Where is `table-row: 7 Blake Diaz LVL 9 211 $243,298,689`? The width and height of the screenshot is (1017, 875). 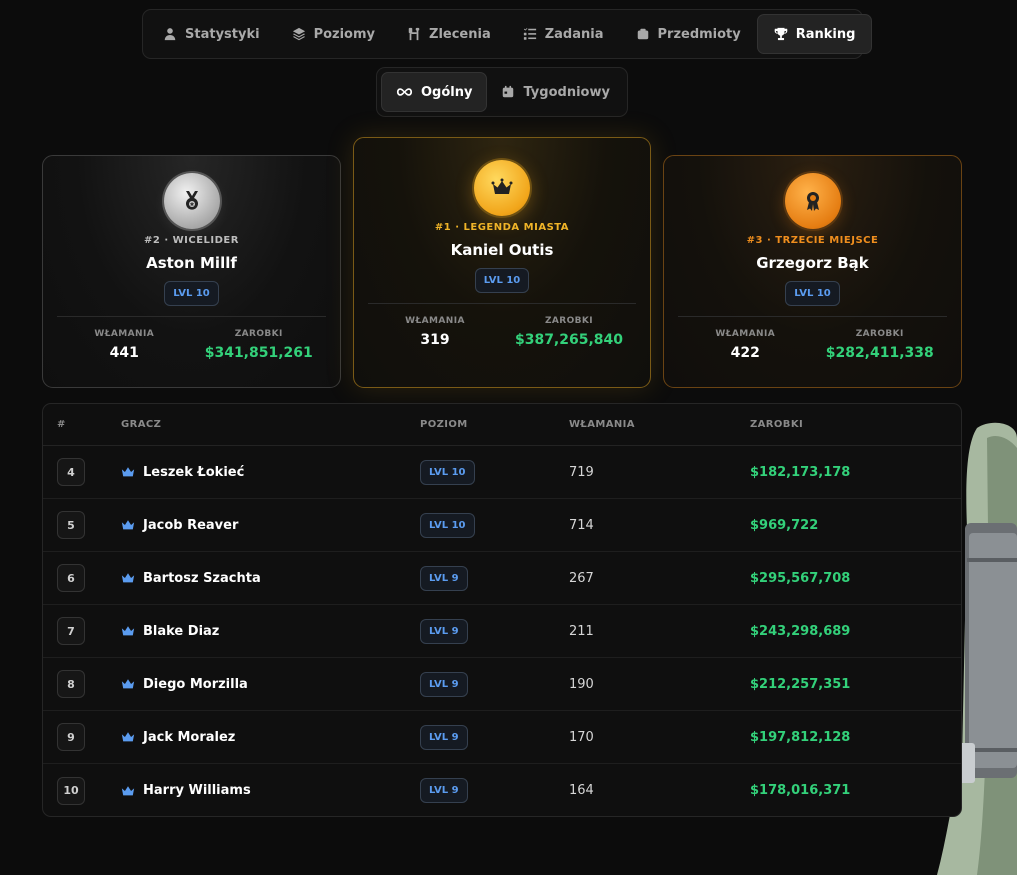 table-row: 7 Blake Diaz LVL 9 211 $243,298,689 is located at coordinates (502, 631).